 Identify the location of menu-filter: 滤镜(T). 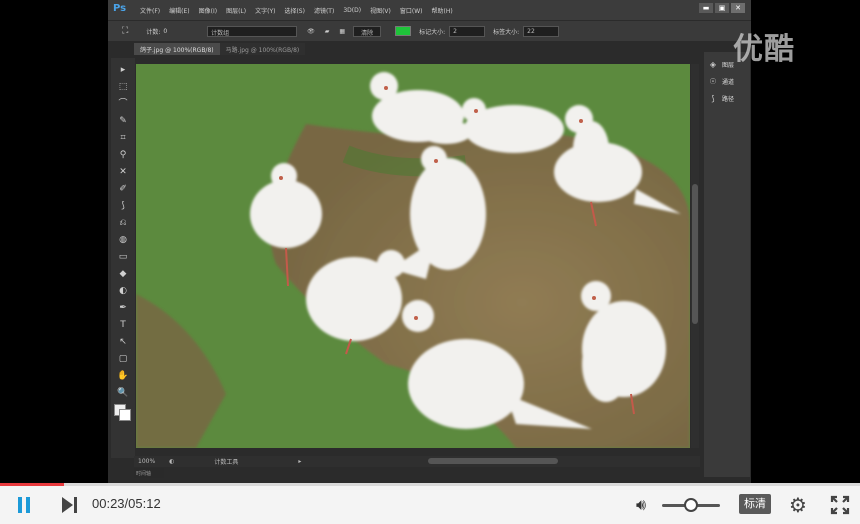
(324, 10).